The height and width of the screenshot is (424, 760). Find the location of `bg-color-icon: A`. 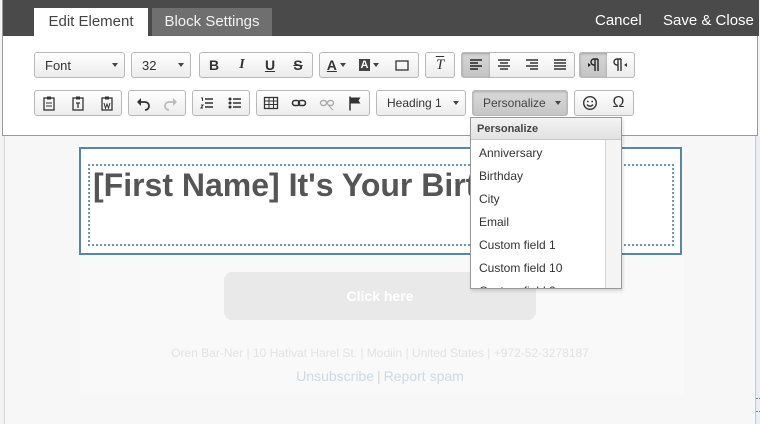

bg-color-icon: A is located at coordinates (364, 65).